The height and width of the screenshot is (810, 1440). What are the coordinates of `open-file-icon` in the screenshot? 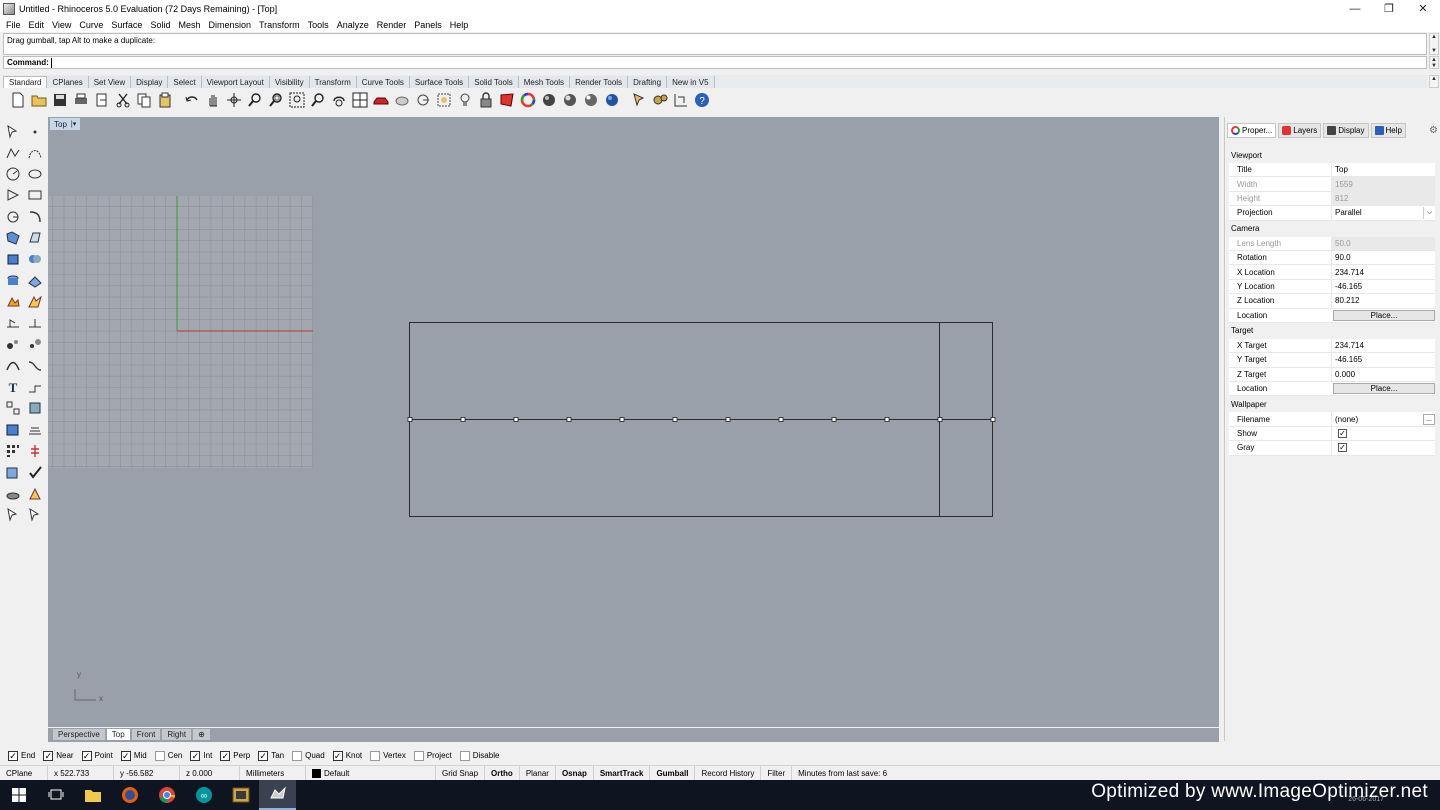 It's located at (38, 100).